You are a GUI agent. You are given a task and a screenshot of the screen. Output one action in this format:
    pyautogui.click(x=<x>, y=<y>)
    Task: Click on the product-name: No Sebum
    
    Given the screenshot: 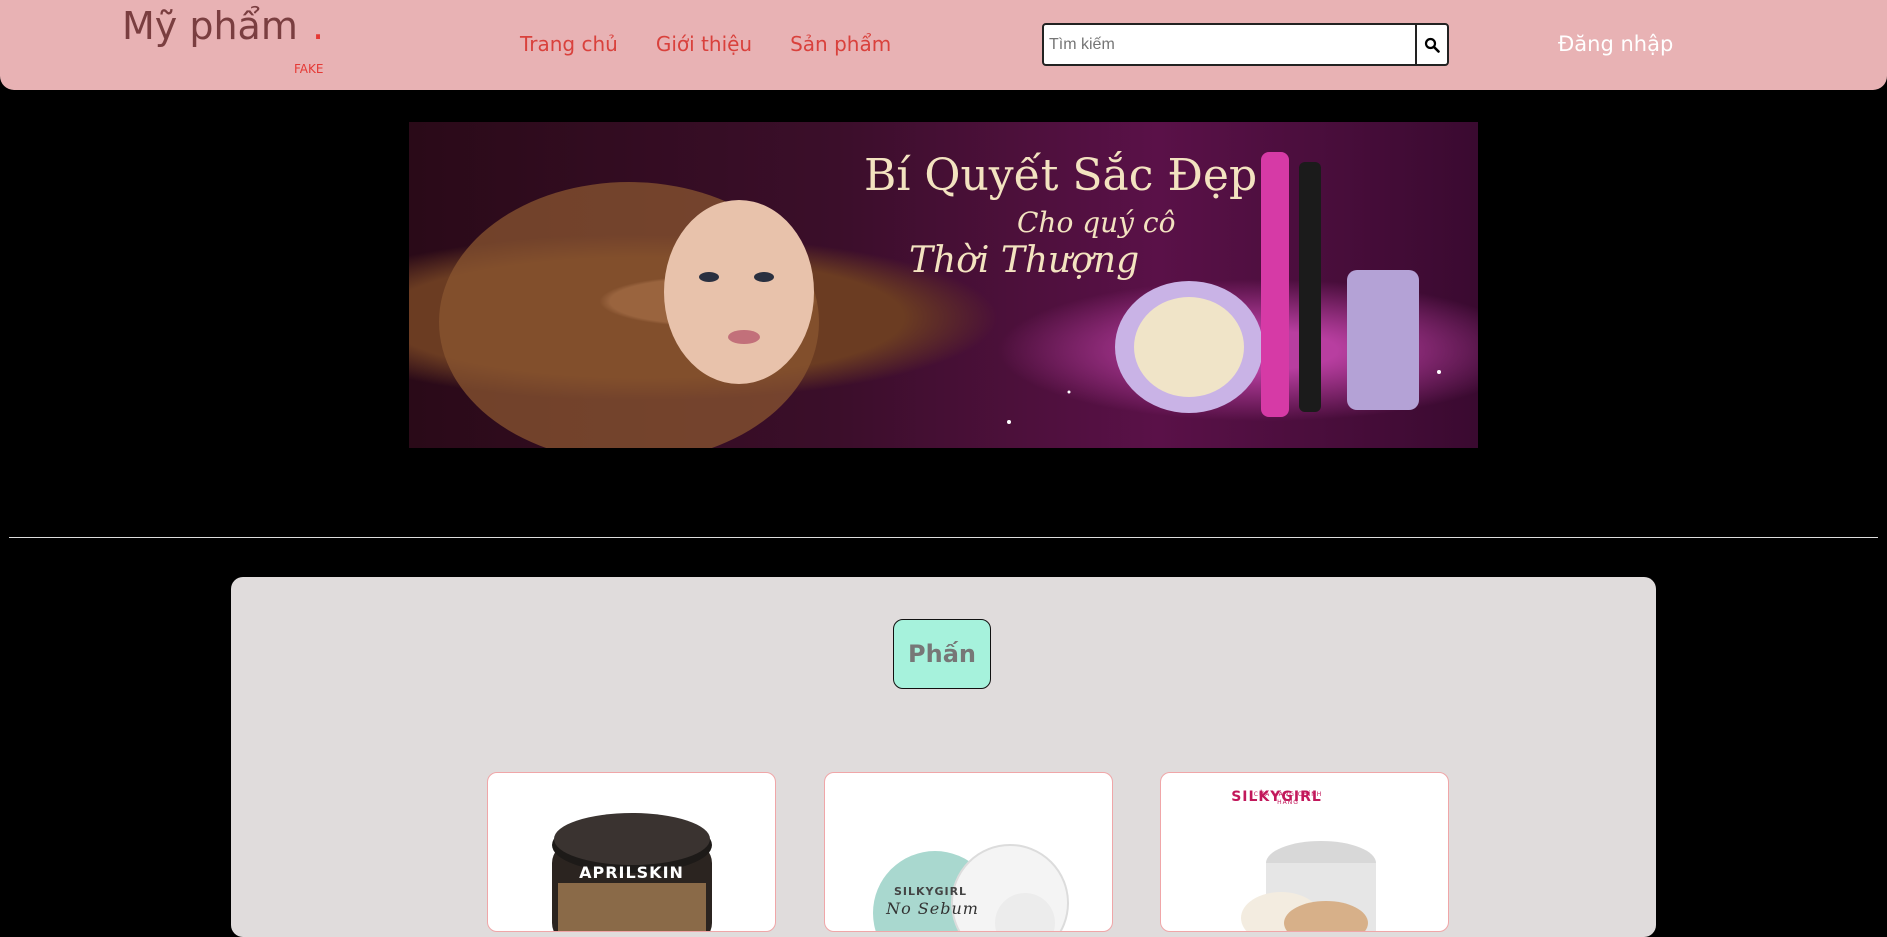 What is the action you would take?
    pyautogui.click(x=932, y=908)
    